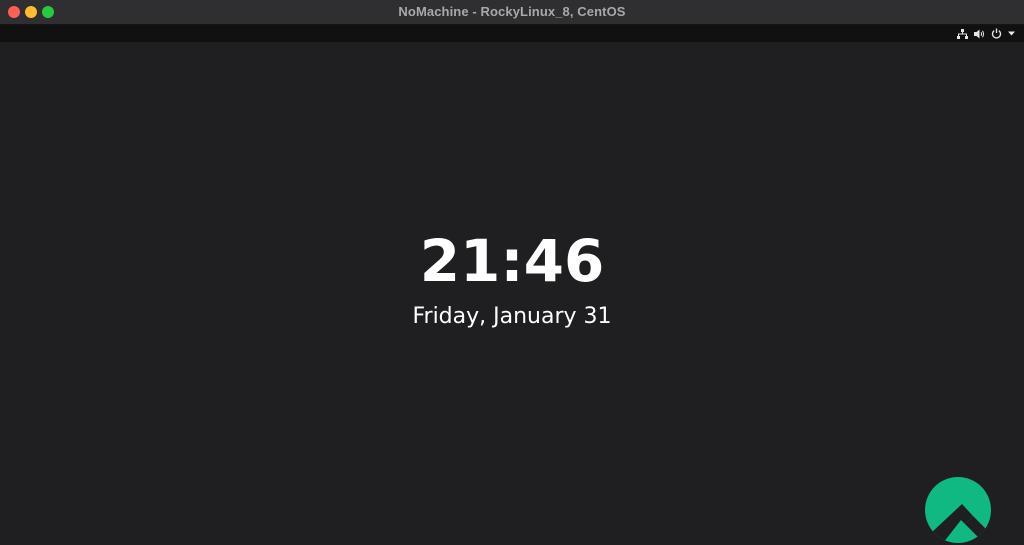  What do you see at coordinates (962, 33) in the screenshot?
I see `network-icon` at bounding box center [962, 33].